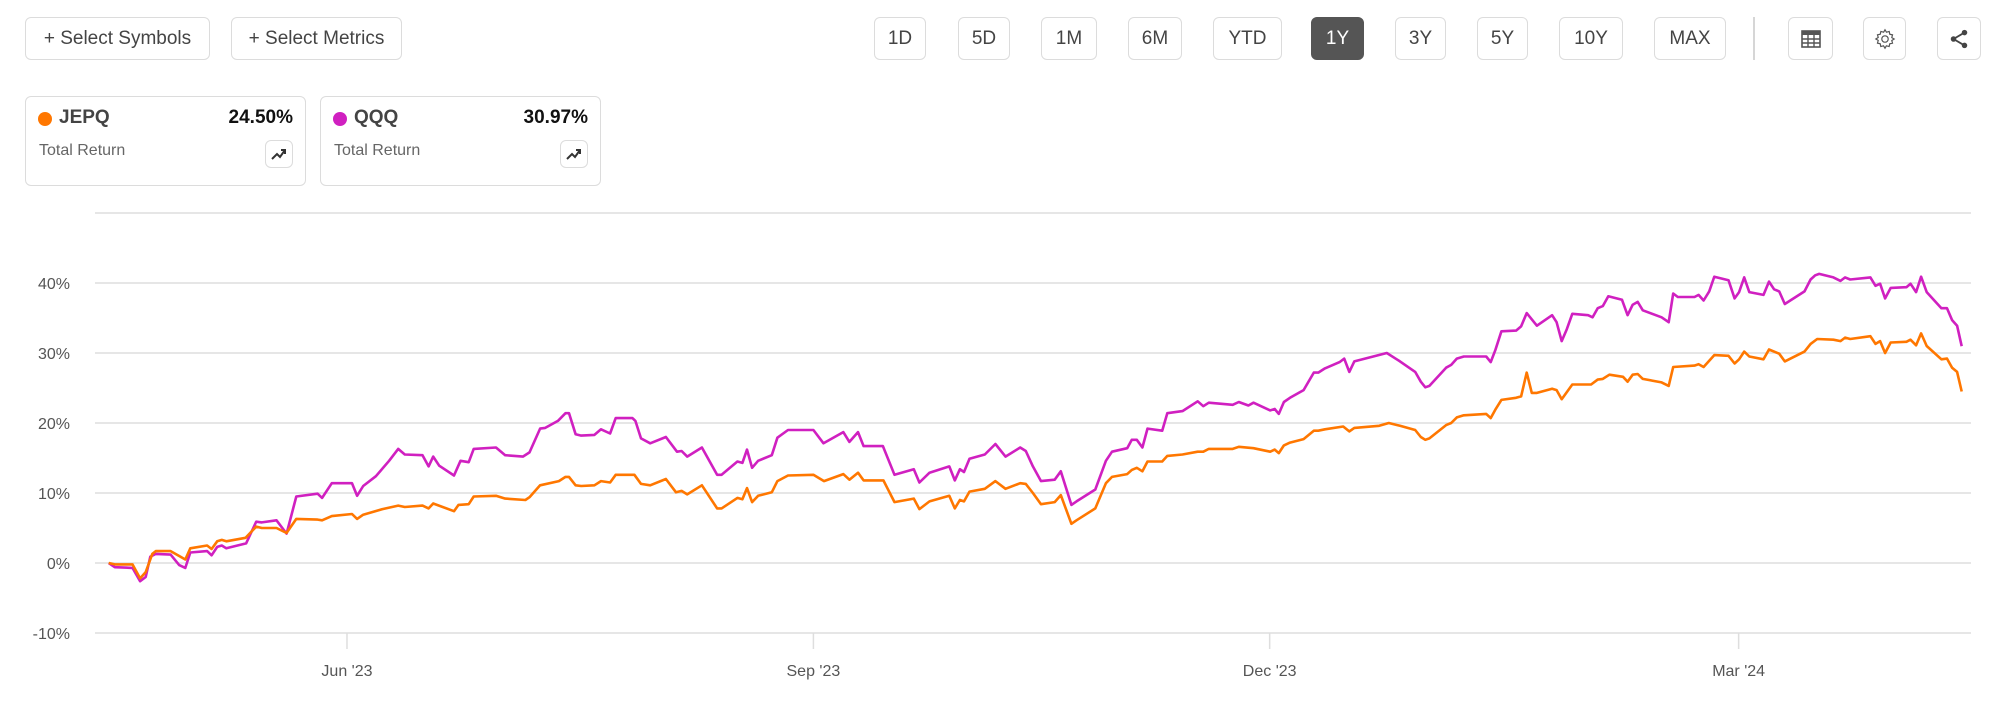 The width and height of the screenshot is (1999, 711). I want to click on y-tick-label: -10%, so click(51, 634).